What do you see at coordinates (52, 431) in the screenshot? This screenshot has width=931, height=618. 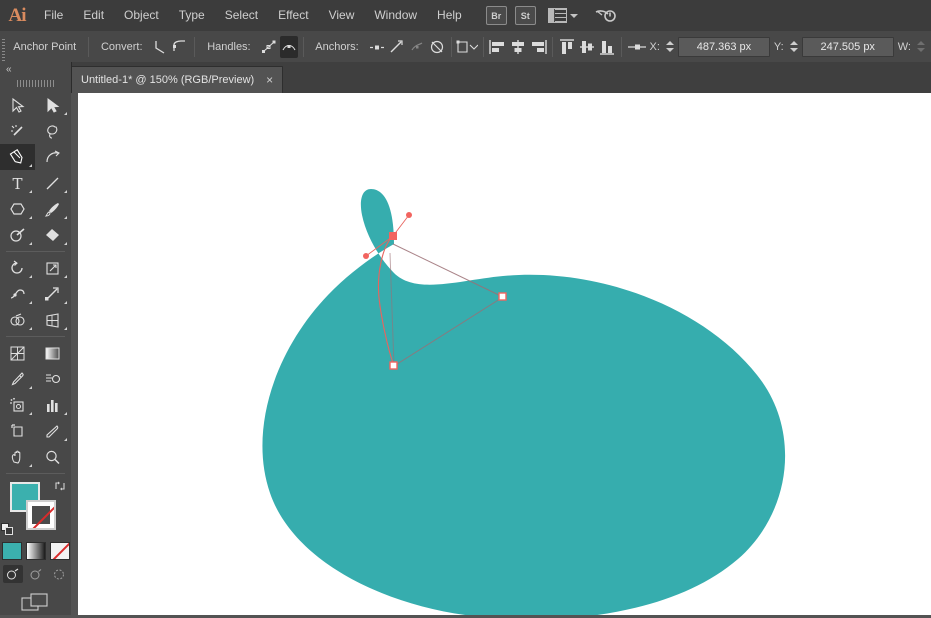 I see `slice-tool` at bounding box center [52, 431].